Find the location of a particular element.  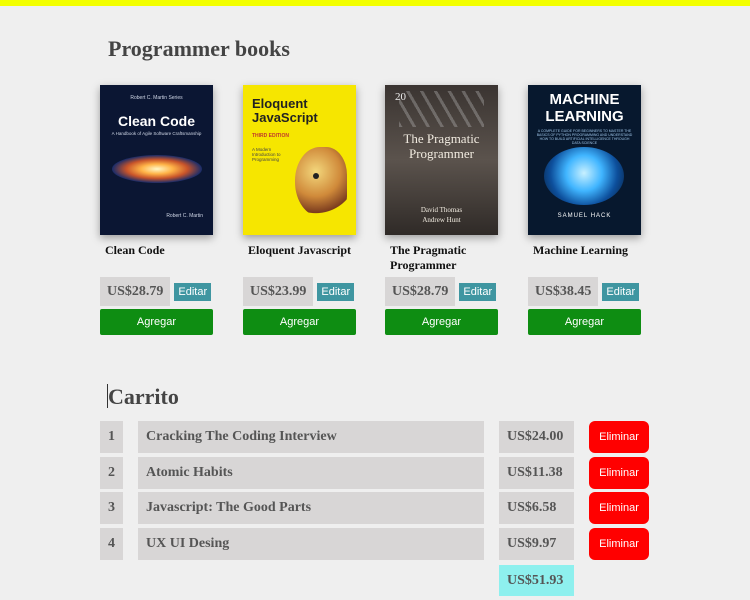

cart-item-index: 2 is located at coordinates (111, 473).